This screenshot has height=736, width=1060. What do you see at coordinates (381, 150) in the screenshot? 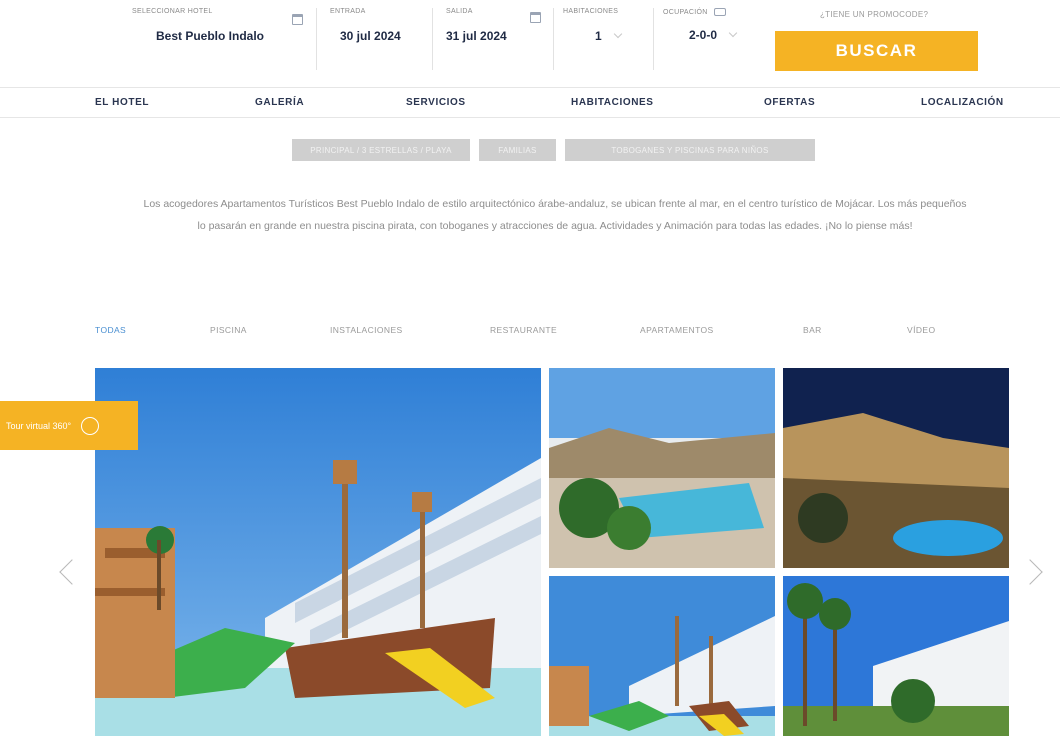
I see `tag-chip: PRINCIPAL / 3 ESTRELLAS / PLAYA` at bounding box center [381, 150].